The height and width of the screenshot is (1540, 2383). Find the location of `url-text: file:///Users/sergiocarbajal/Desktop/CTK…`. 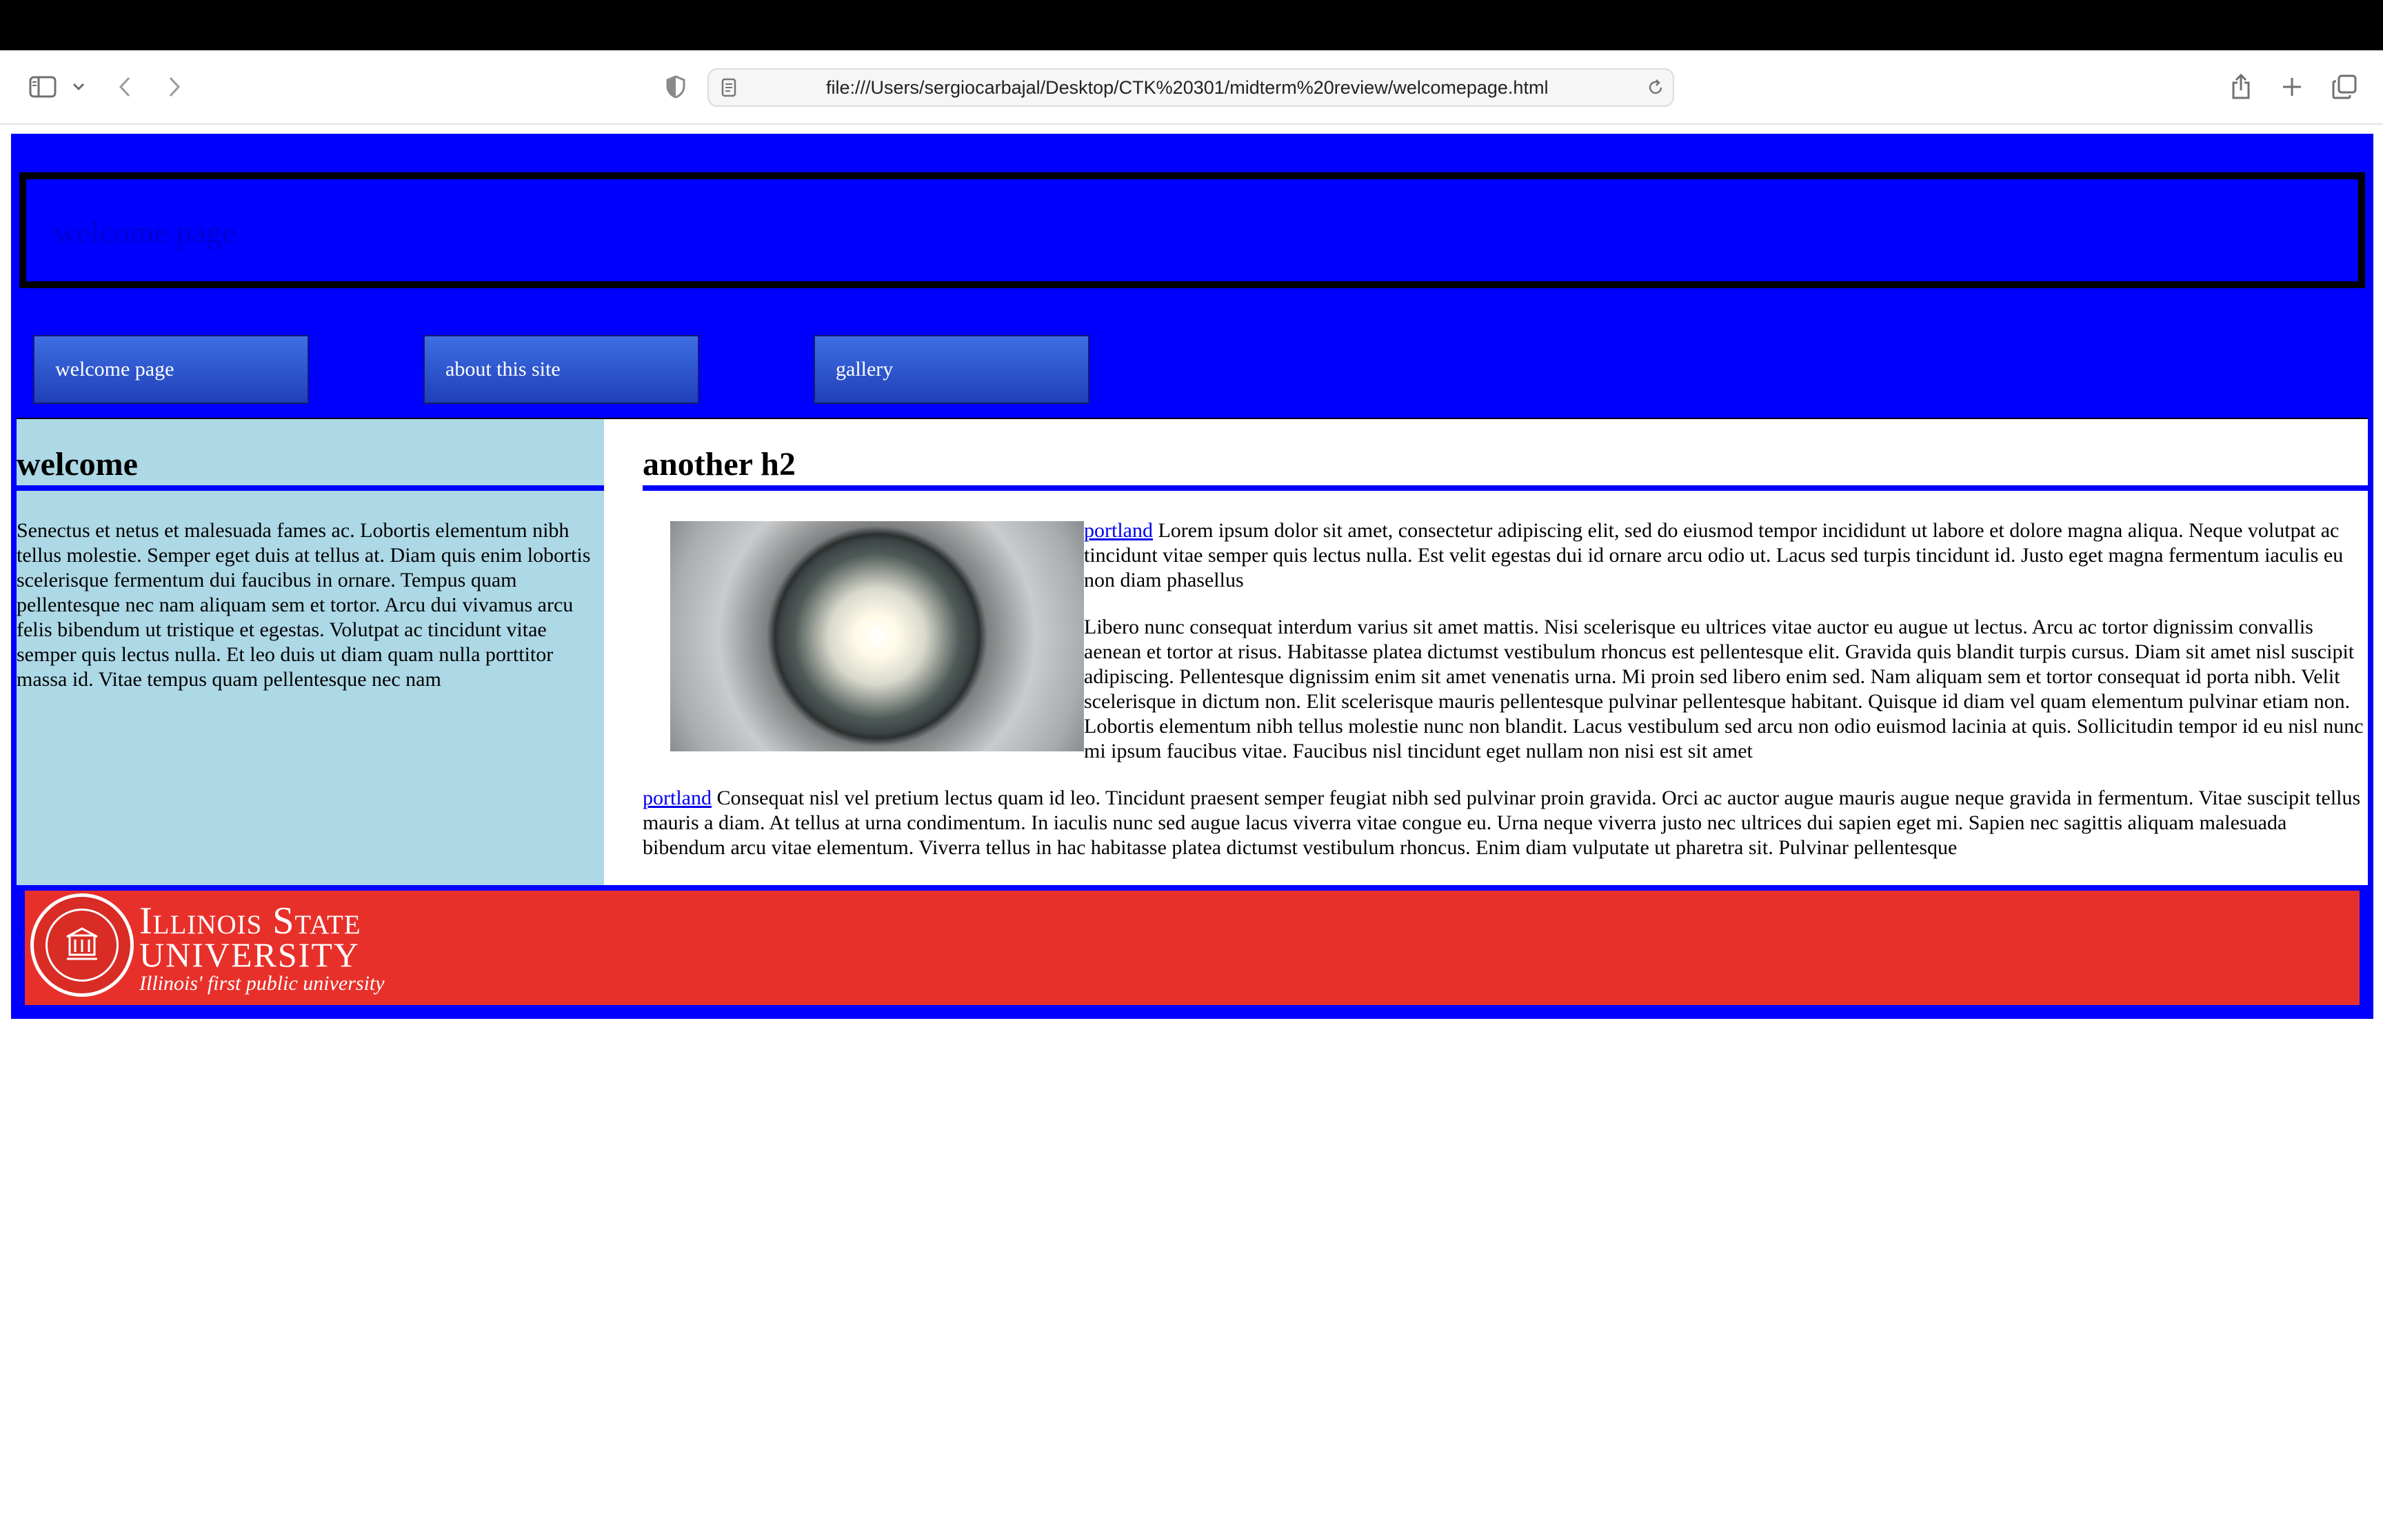

url-text: file:///Users/sergiocarbajal/Desktop/CTK… is located at coordinates (1187, 88).